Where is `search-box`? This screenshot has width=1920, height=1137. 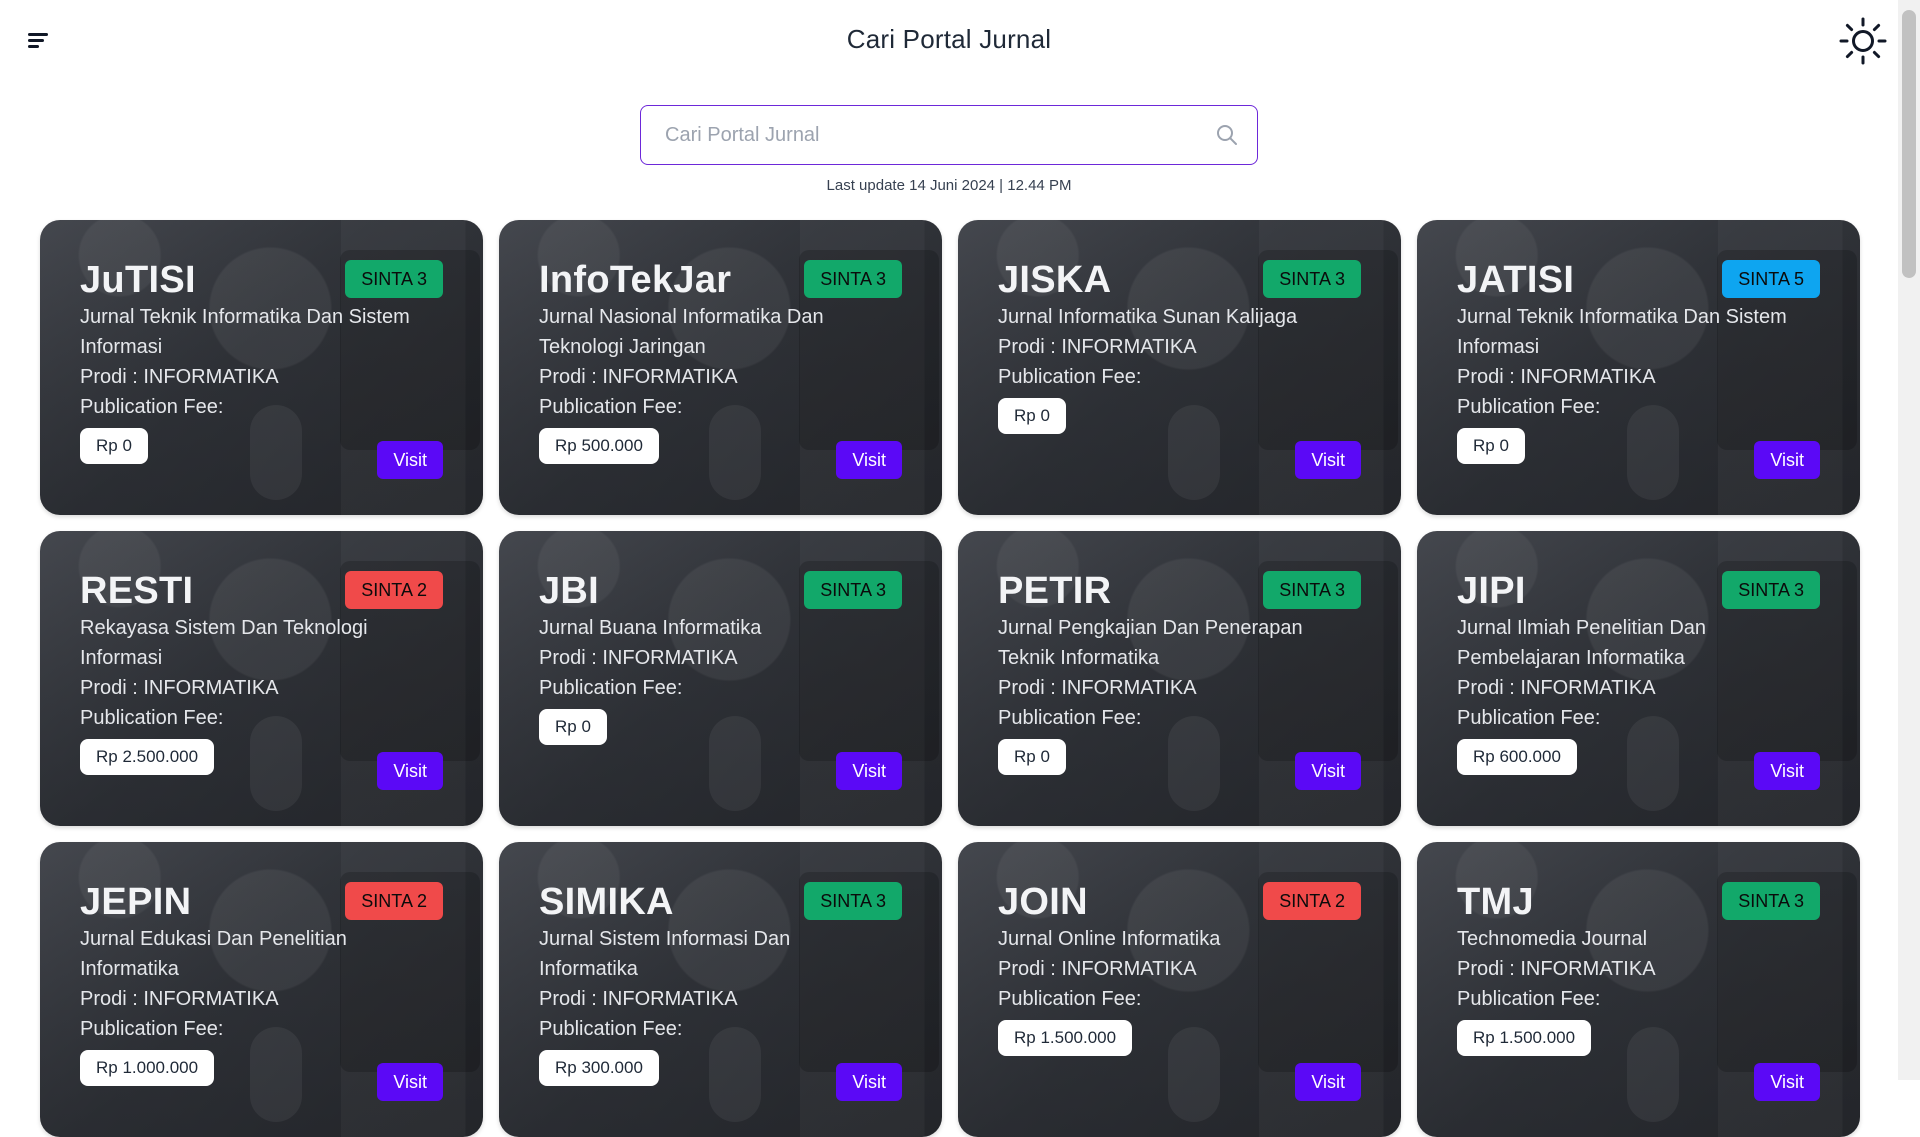 search-box is located at coordinates (949, 135).